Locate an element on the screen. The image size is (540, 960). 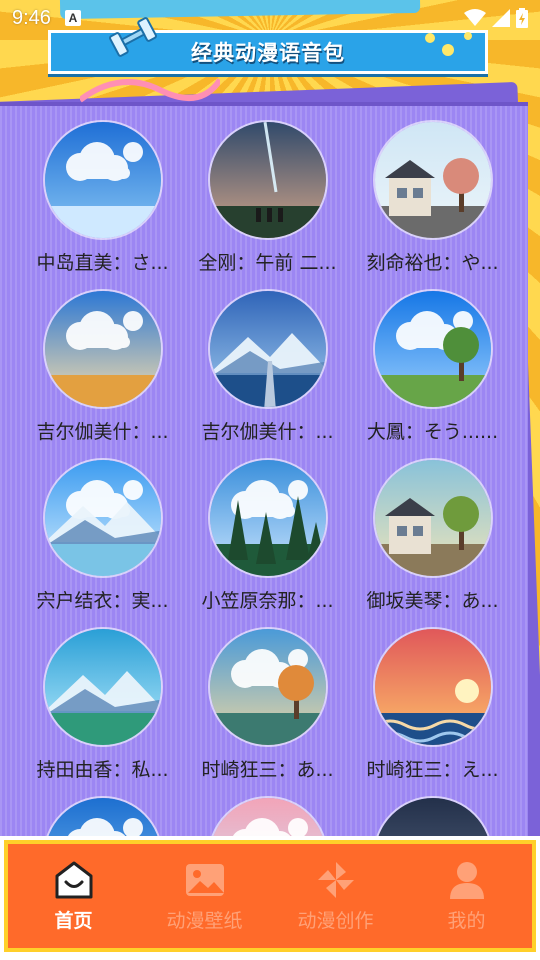
bottom-nav: 首页 动漫壁纸 动漫创作 我的 is located at coordinates (270, 896).